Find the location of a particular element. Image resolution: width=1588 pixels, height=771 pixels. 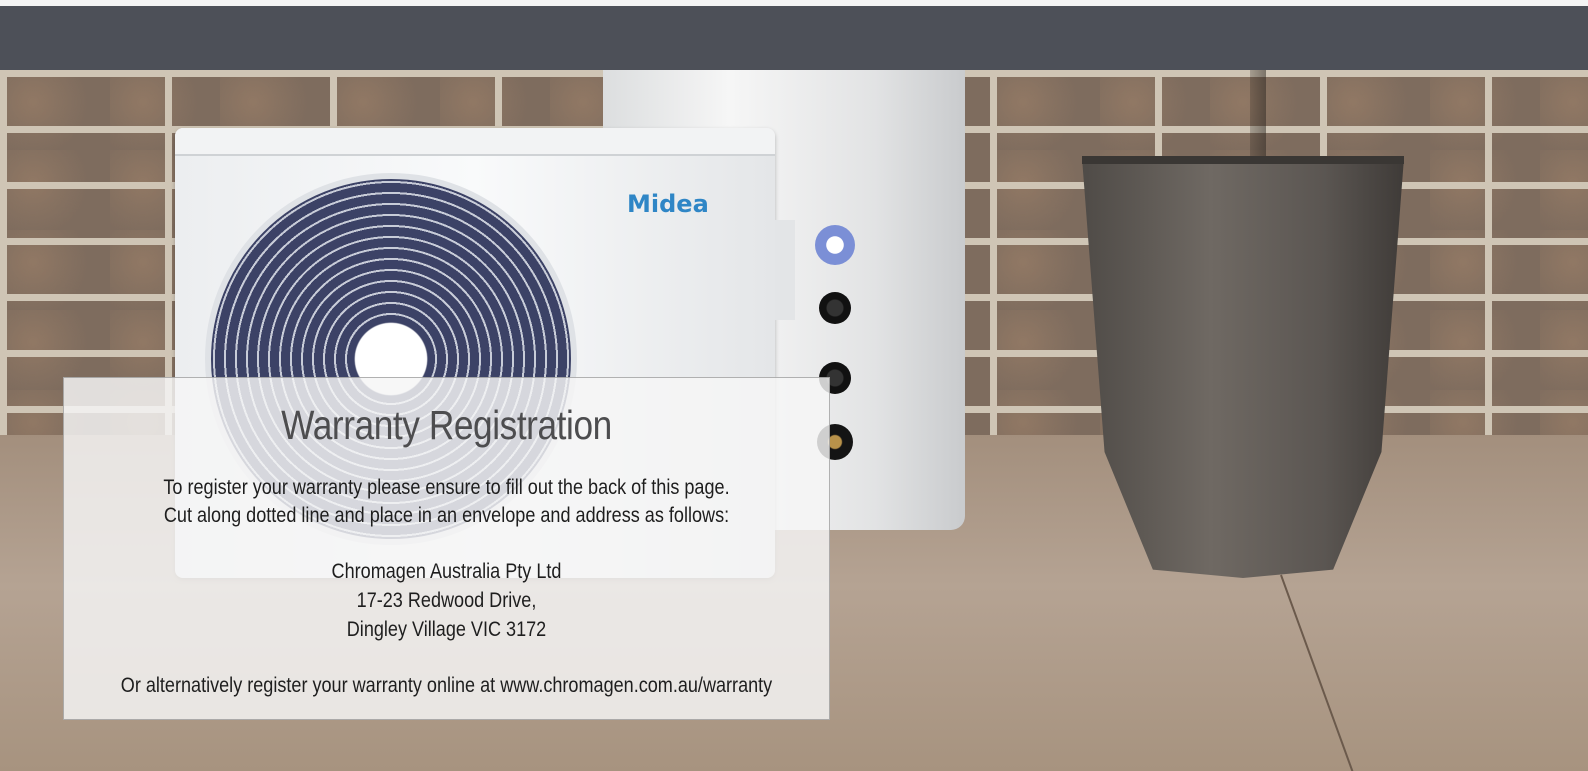

ac-unit-lid is located at coordinates (475, 142).